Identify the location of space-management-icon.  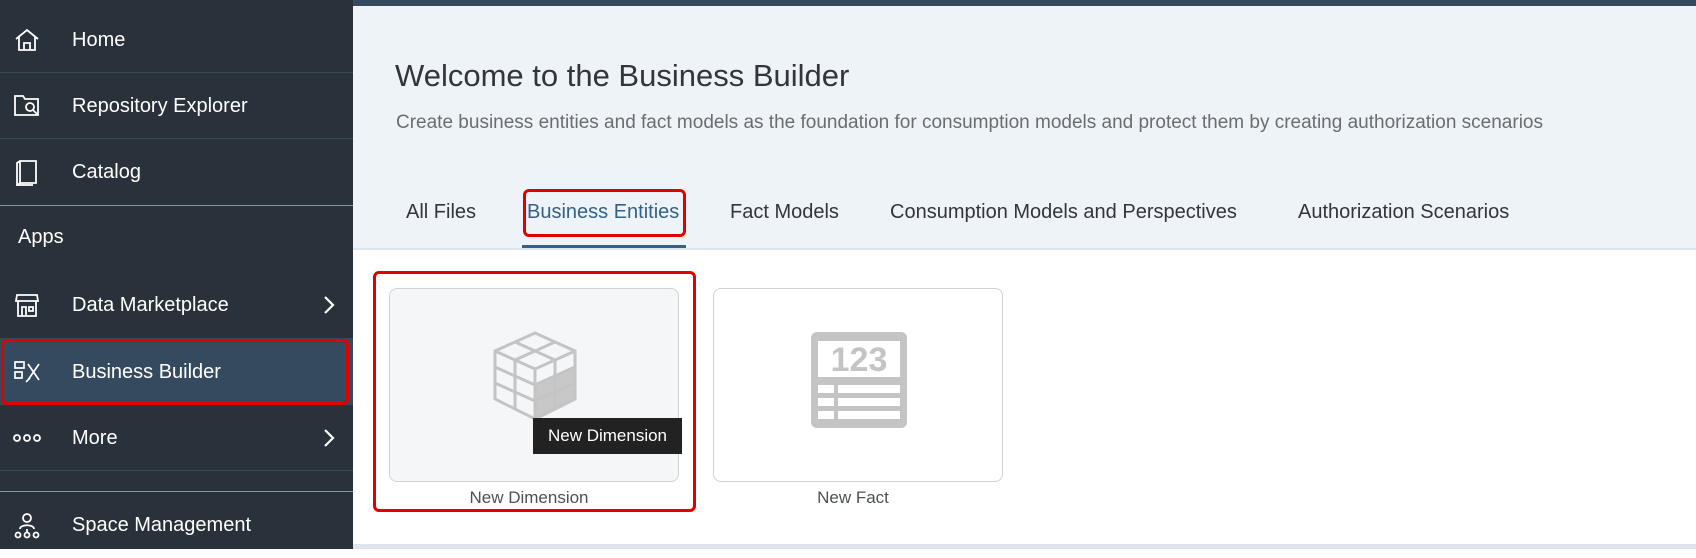
(27, 525).